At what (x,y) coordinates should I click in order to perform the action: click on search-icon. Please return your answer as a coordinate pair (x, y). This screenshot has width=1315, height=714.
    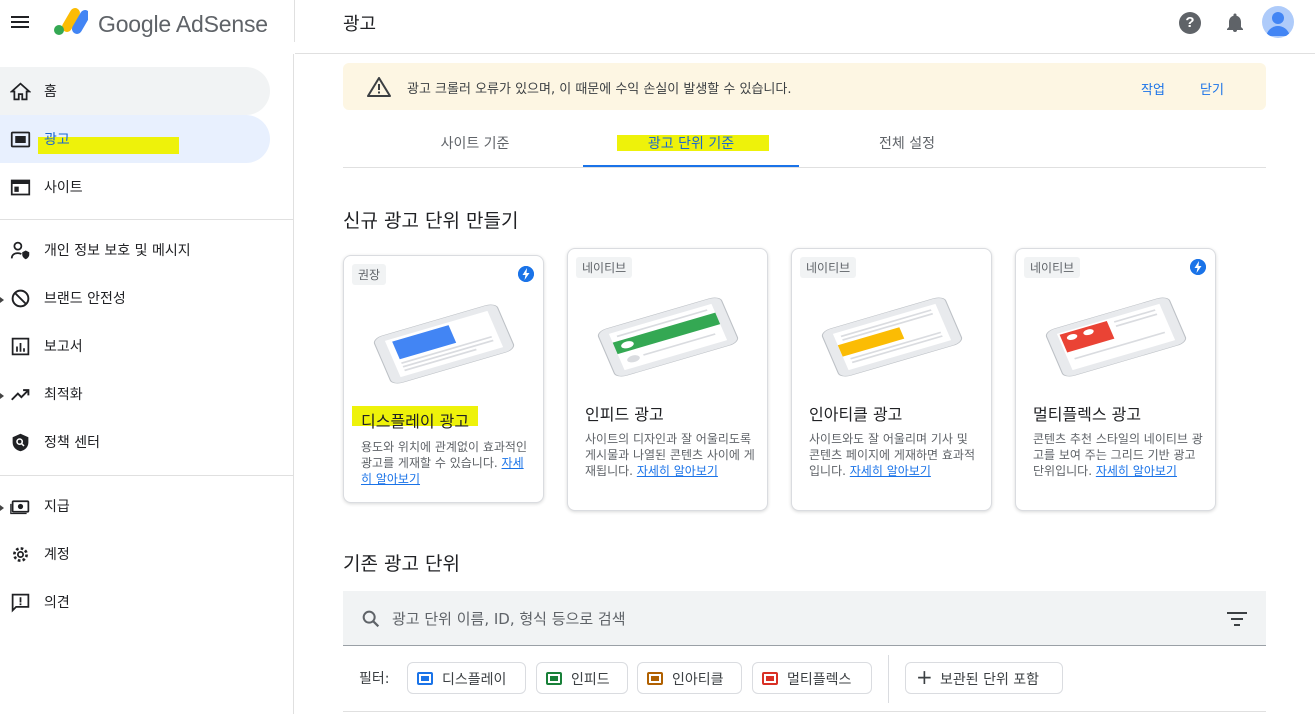
    Looking at the image, I should click on (371, 619).